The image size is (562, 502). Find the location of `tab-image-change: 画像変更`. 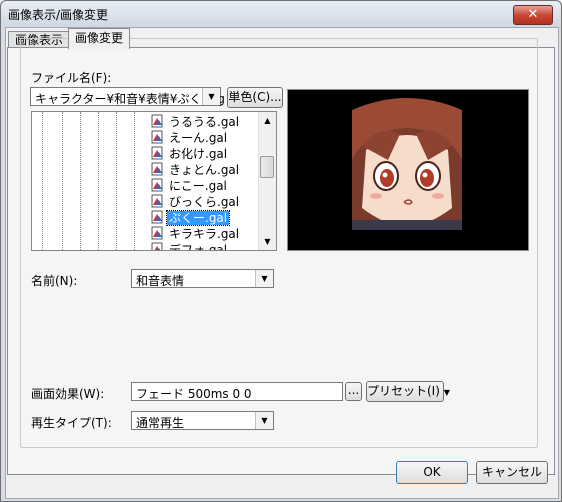

tab-image-change: 画像変更 is located at coordinates (99, 38).